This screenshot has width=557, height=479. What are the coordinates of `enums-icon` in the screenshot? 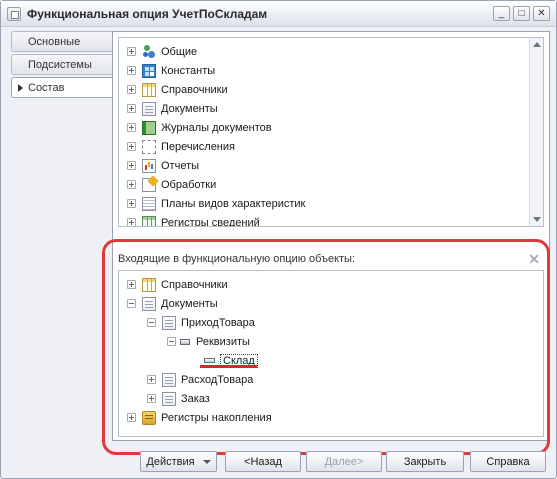 It's located at (149, 146).